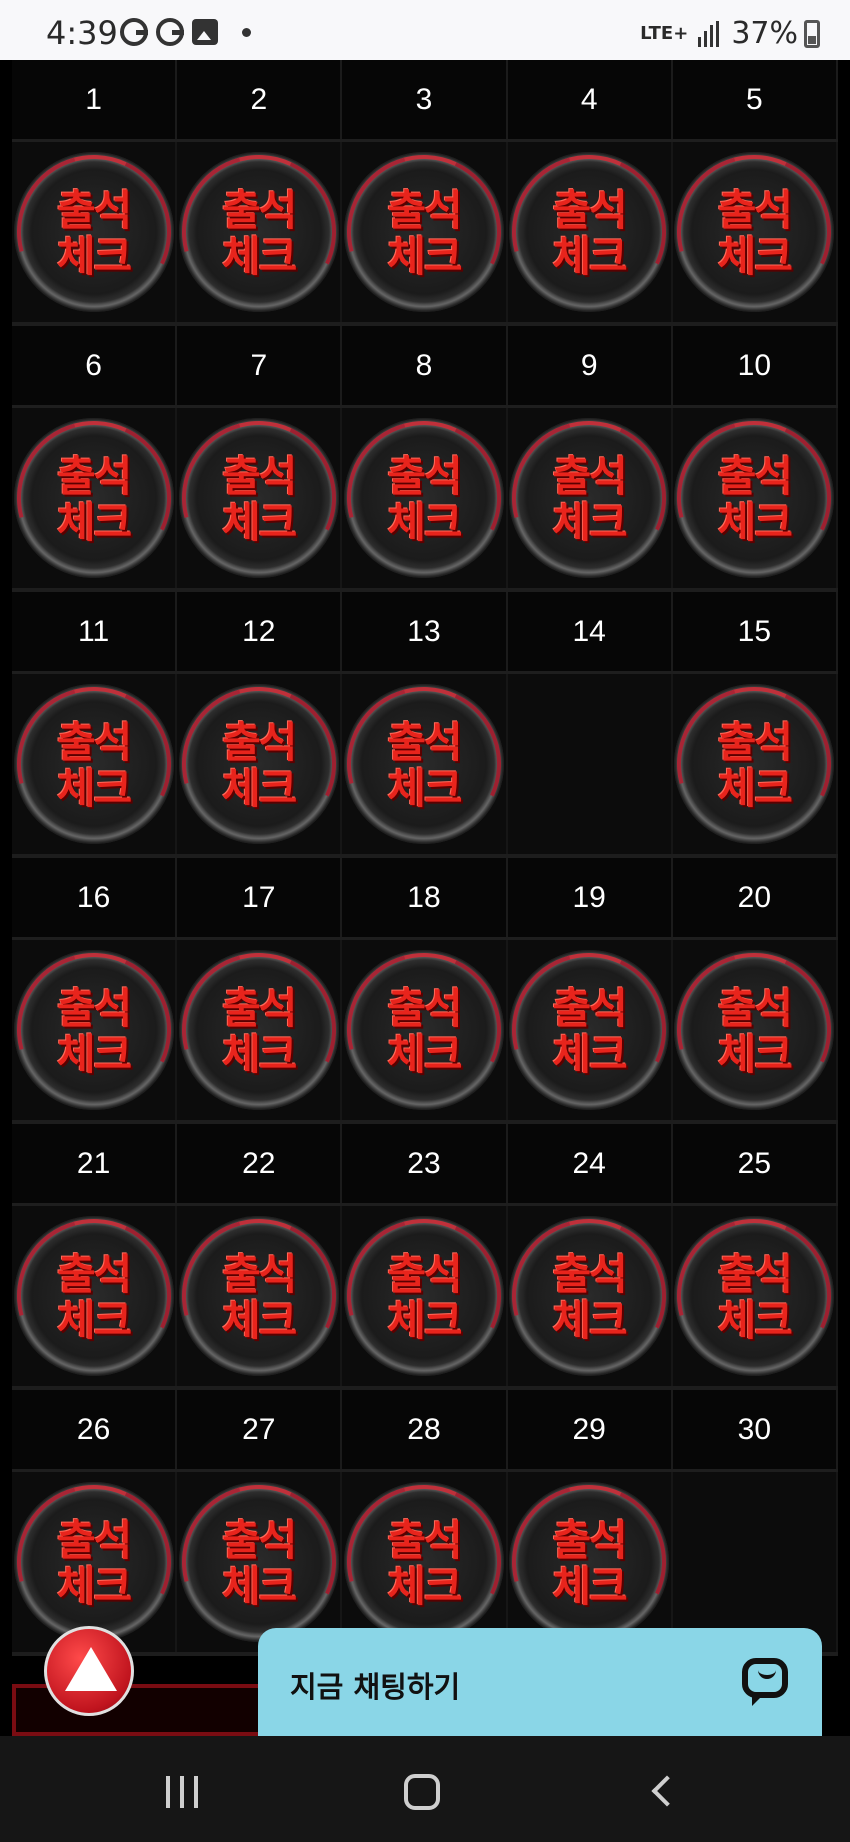  I want to click on day-number: 23, so click(425, 1163).